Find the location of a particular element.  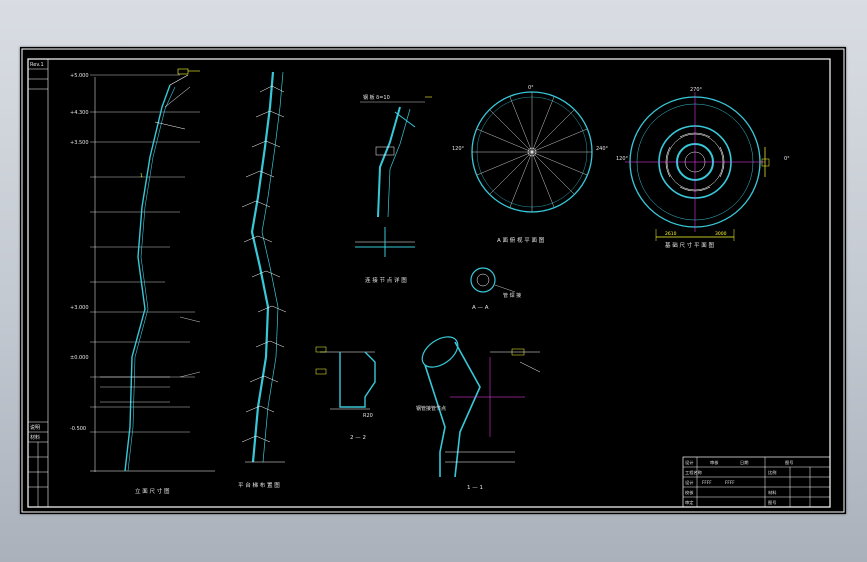

tb-header-3: 日期 is located at coordinates (744, 463).